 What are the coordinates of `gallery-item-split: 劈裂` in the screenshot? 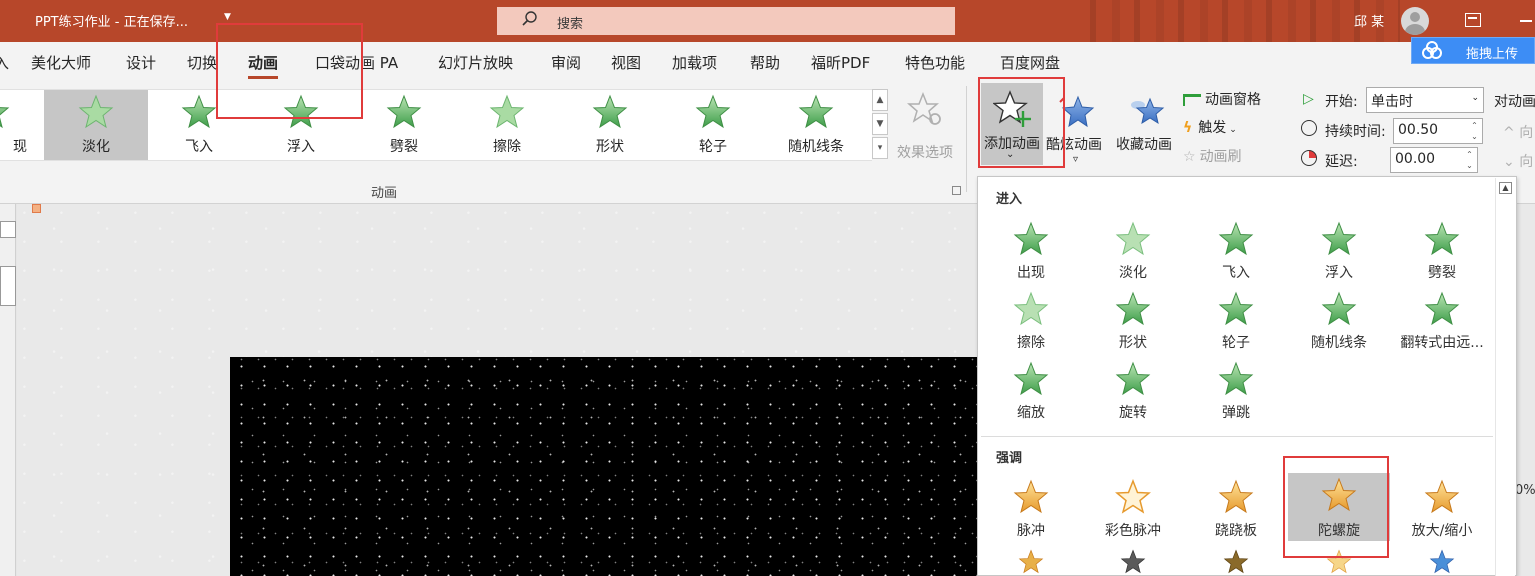 It's located at (404, 125).